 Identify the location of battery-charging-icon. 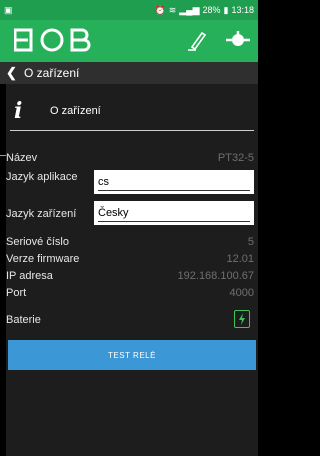
(242, 319).